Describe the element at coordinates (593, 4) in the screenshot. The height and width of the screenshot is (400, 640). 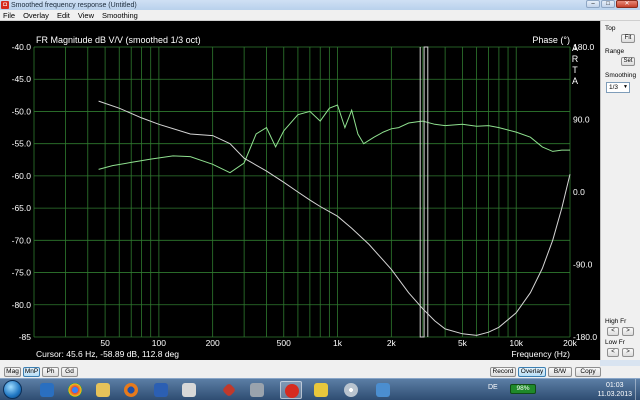
I see `minimize-button: –` at that location.